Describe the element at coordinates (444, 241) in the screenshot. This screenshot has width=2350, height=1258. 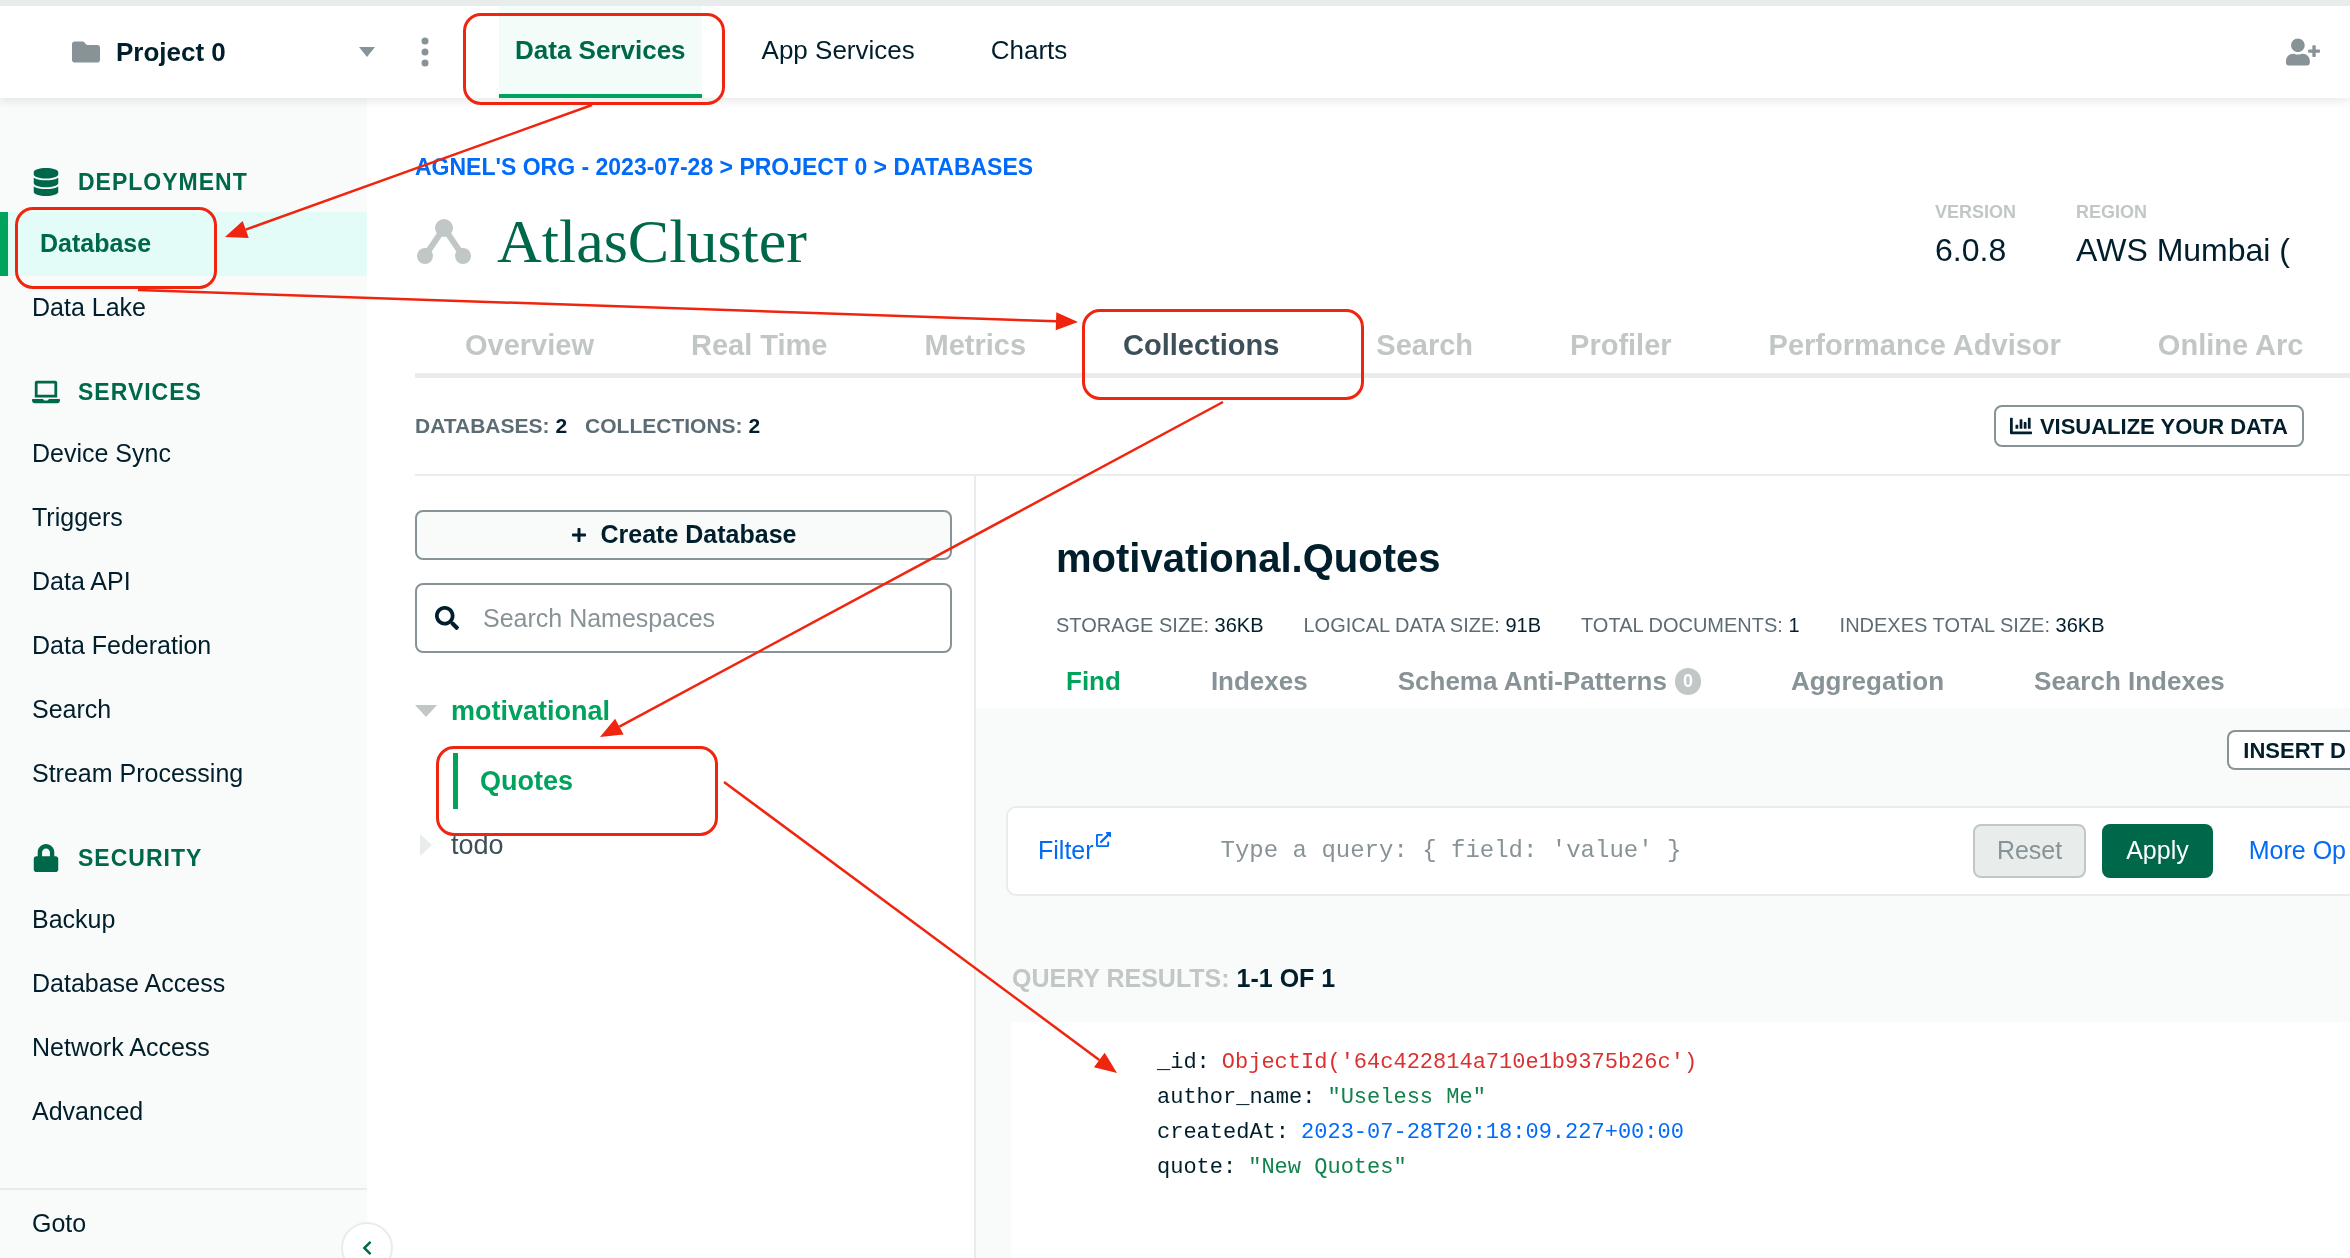
I see `cluster-icon` at that location.